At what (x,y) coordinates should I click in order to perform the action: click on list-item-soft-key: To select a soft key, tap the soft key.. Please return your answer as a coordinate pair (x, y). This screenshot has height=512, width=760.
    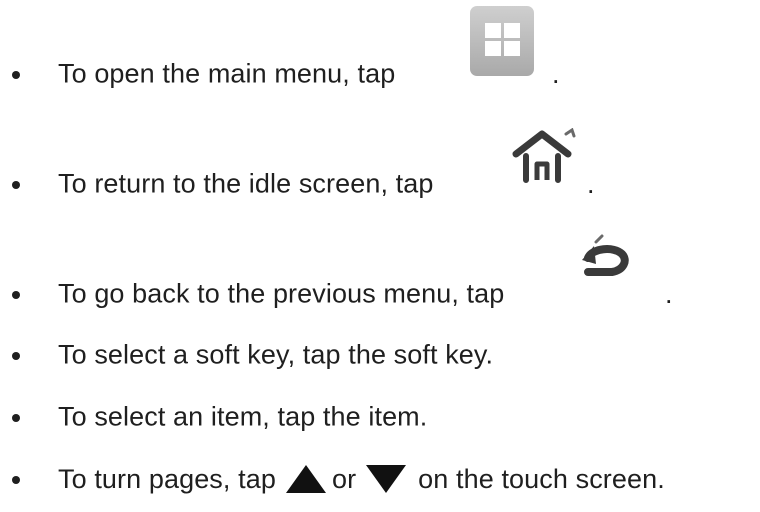
    Looking at the image, I should click on (380, 355).